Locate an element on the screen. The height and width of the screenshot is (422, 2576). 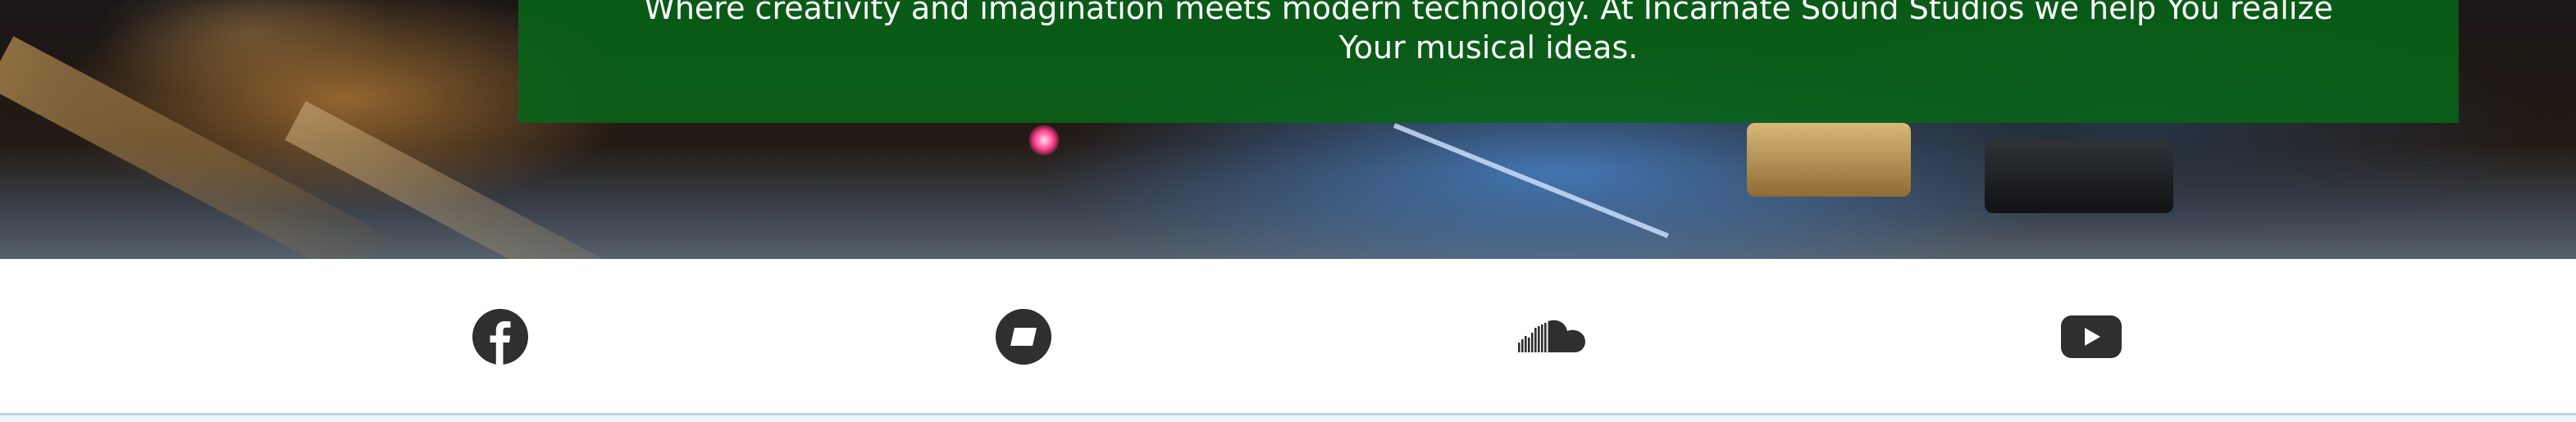
youtube-icon is located at coordinates (2091, 337).